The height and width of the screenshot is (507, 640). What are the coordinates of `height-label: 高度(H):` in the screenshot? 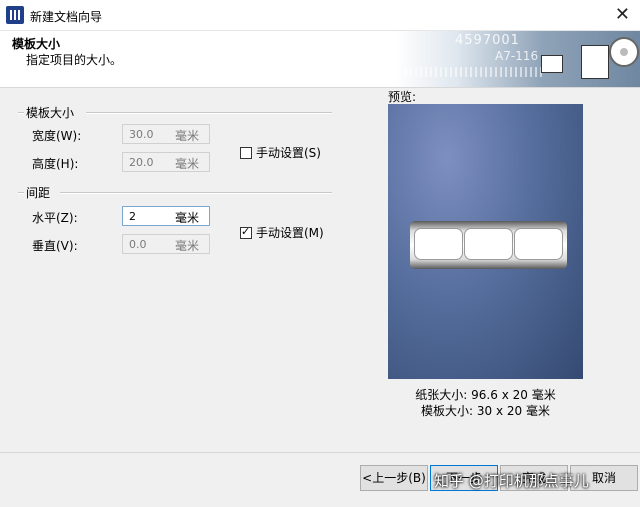 It's located at (55, 164).